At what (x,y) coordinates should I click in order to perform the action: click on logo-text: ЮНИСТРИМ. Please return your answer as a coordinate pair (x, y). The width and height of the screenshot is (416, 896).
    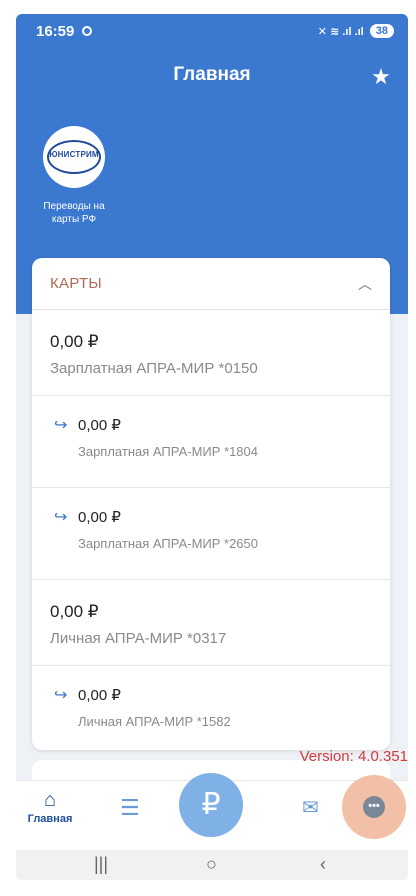
    Looking at the image, I should click on (74, 154).